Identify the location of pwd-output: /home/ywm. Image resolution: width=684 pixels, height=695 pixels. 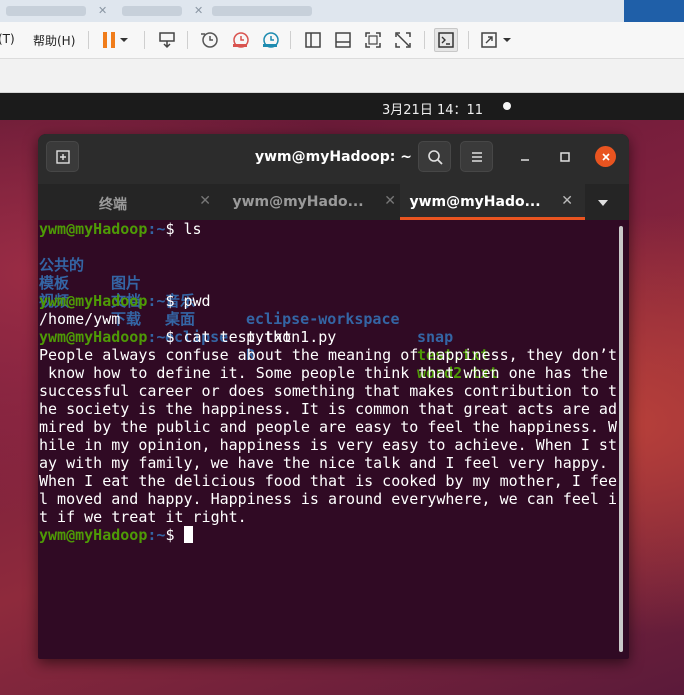
(80, 319).